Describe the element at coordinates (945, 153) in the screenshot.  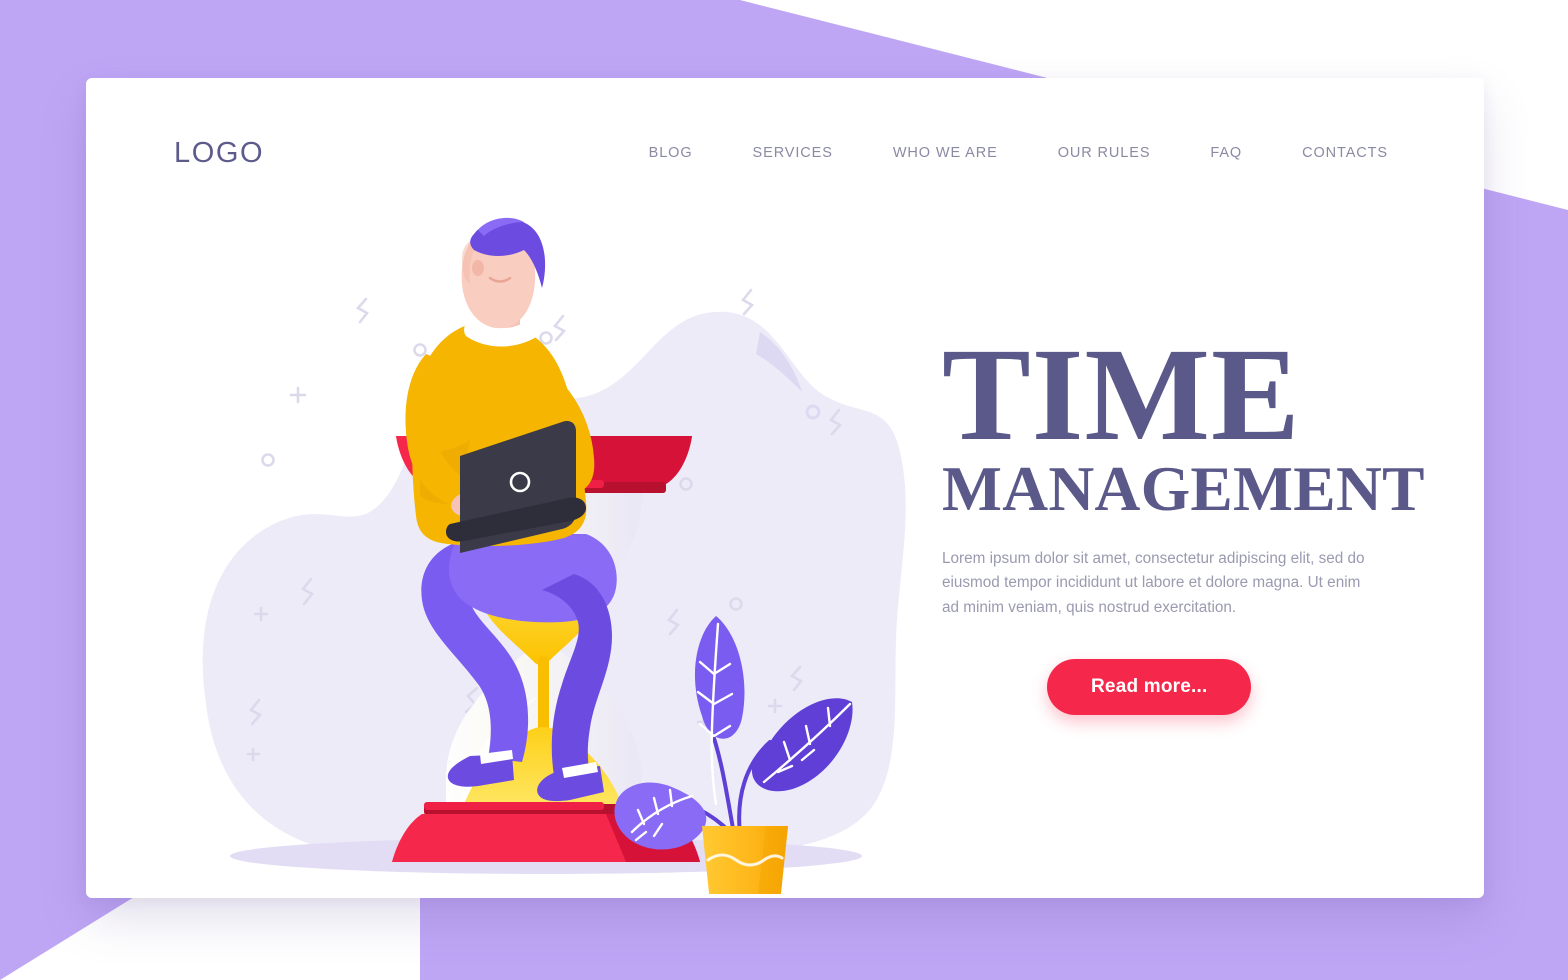
I see `nav-item-who-we-are: WHO WE ARE` at that location.